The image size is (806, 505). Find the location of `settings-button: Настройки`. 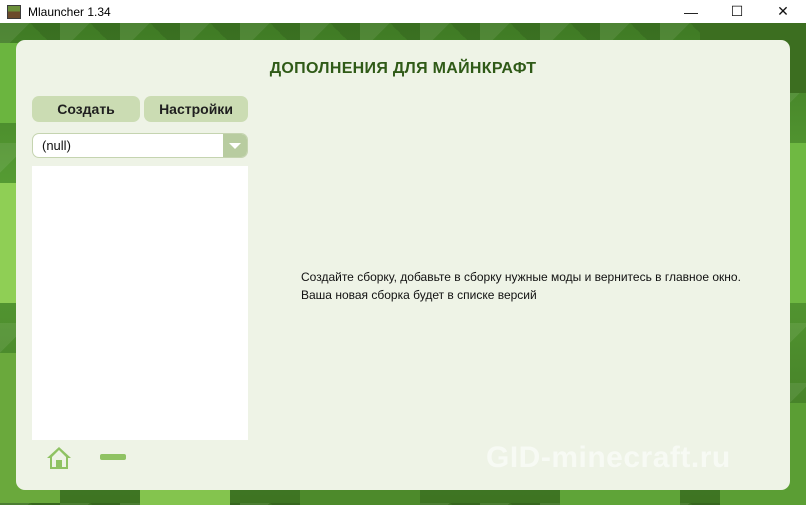

settings-button: Настройки is located at coordinates (196, 109).